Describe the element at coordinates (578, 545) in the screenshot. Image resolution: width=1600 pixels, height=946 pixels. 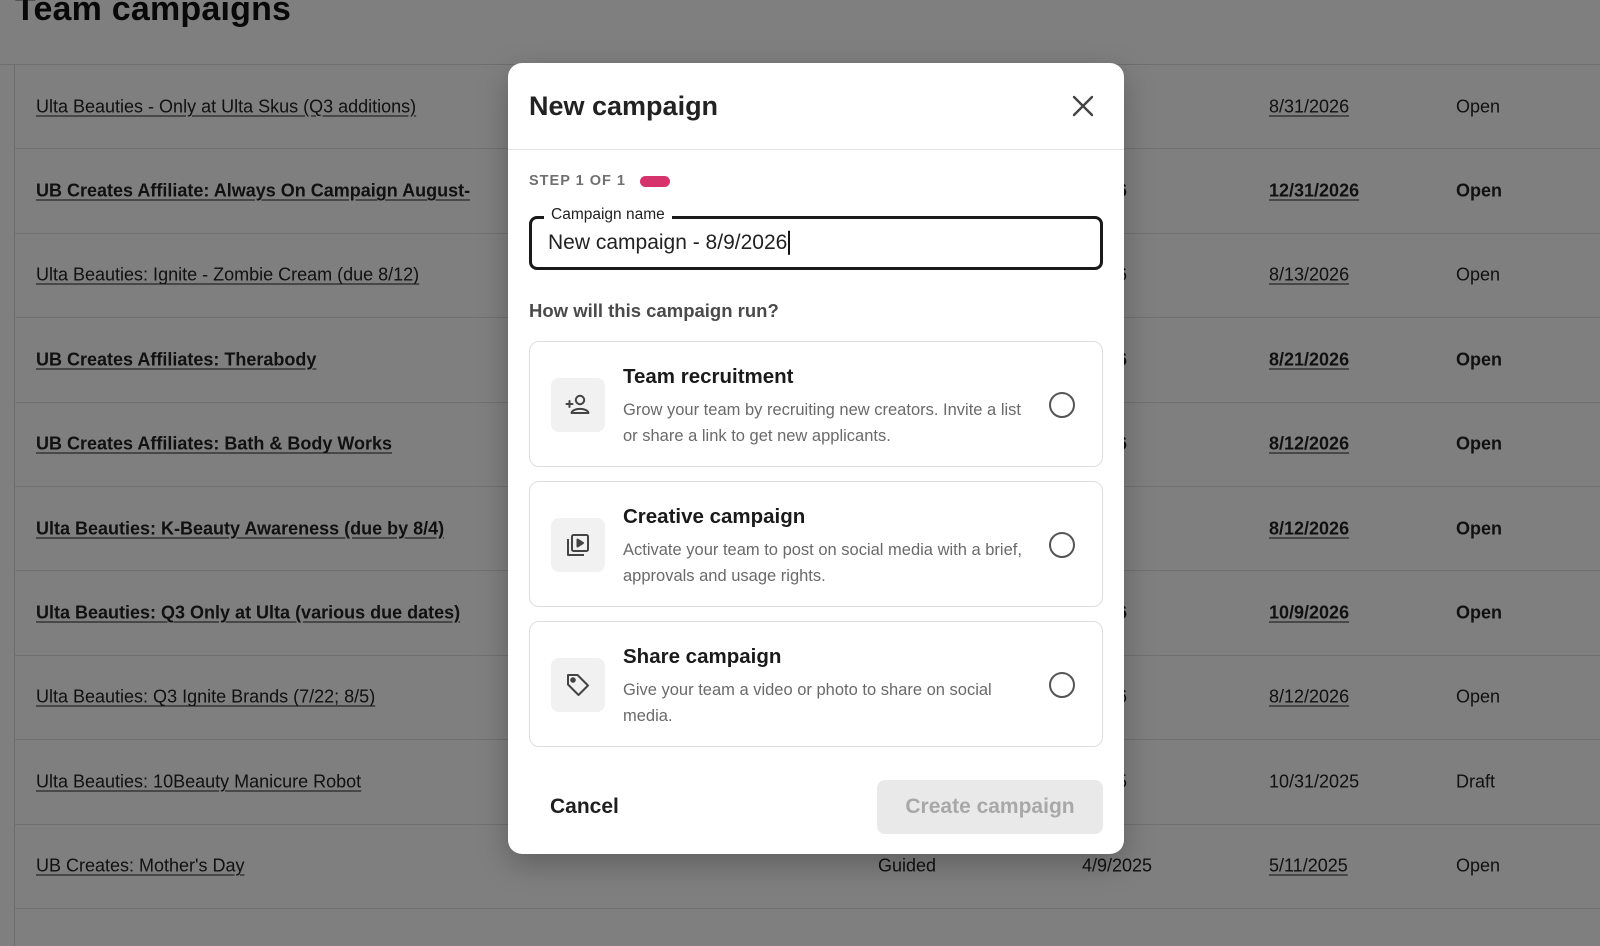
I see `video-library-icon` at that location.